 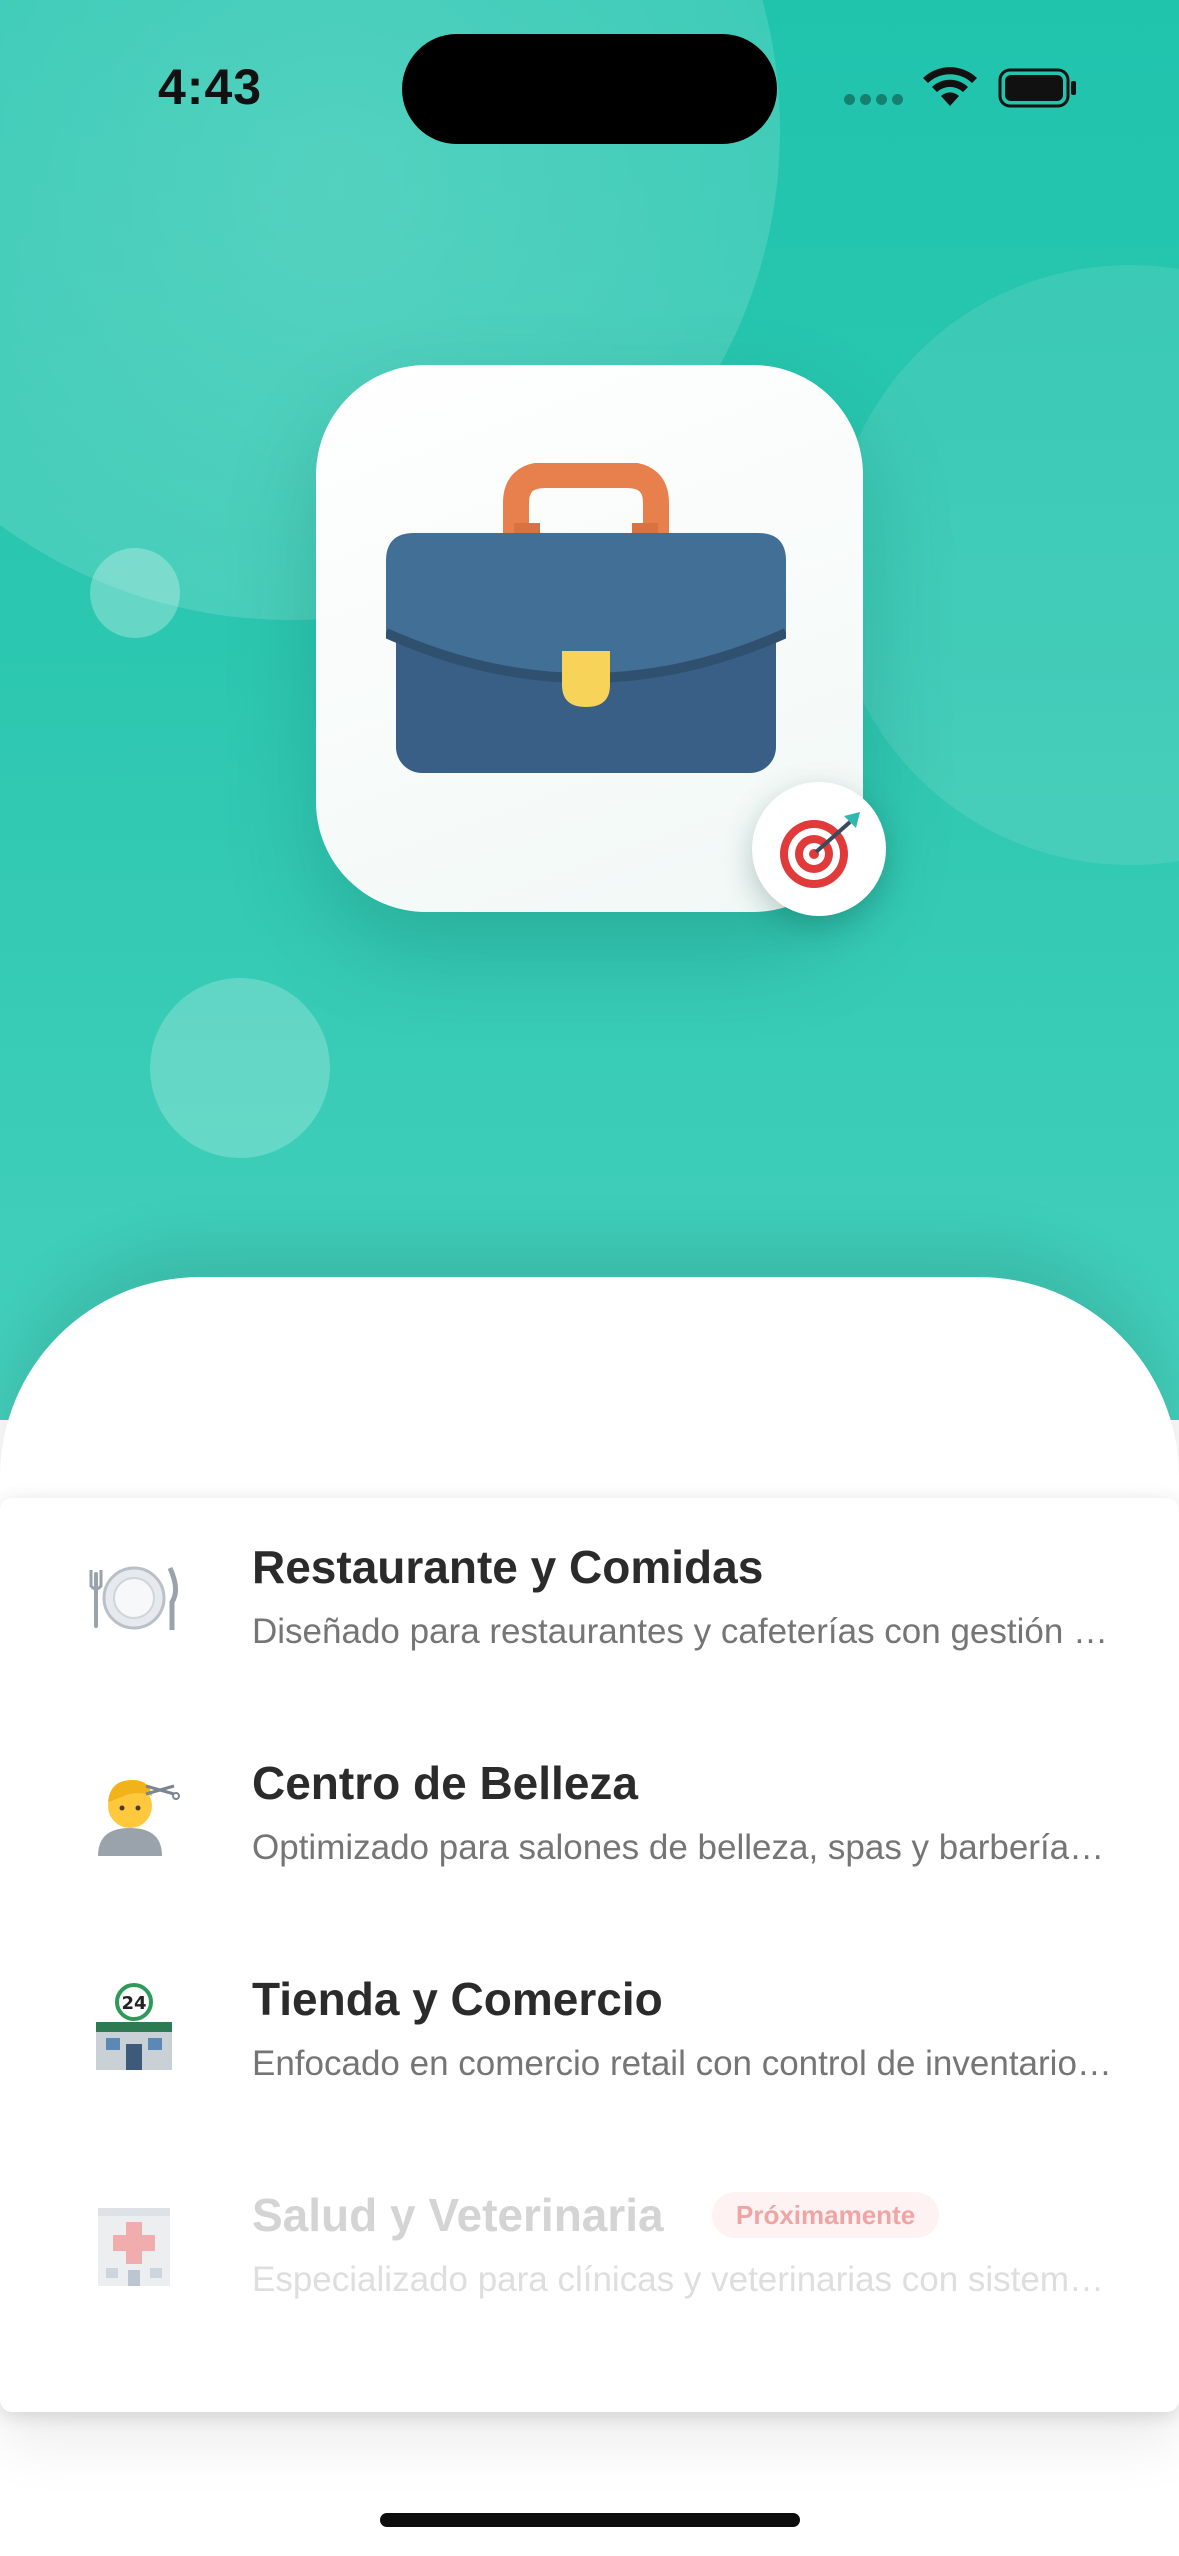 What do you see at coordinates (133, 1598) in the screenshot?
I see `plate-cutlery-icon` at bounding box center [133, 1598].